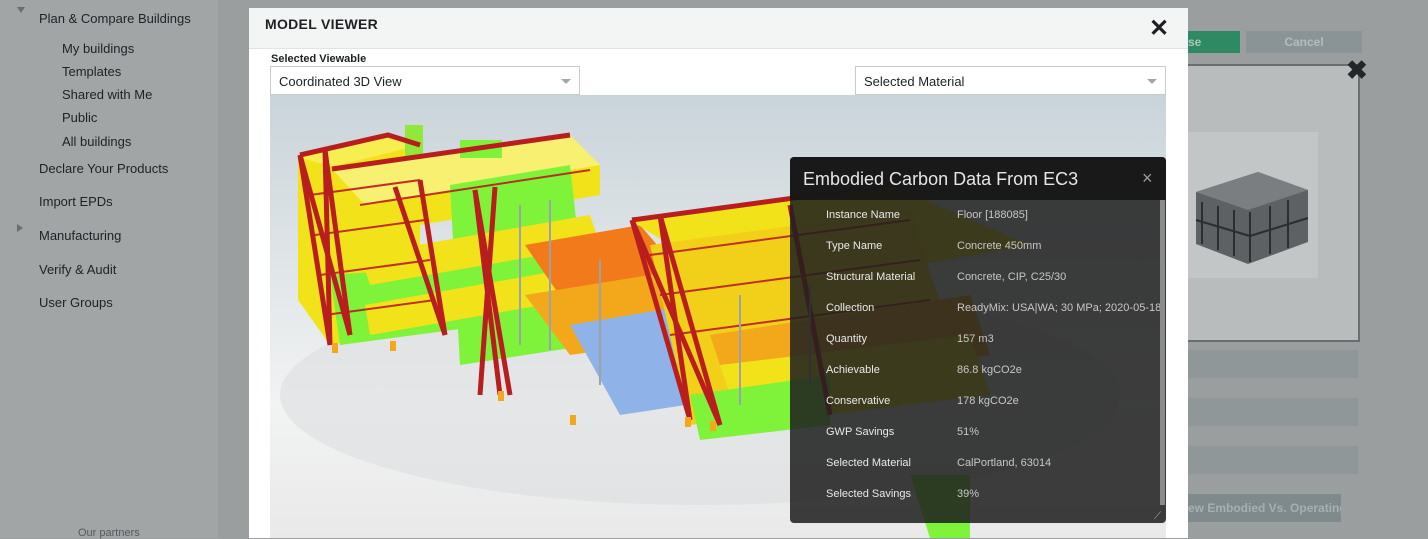  I want to click on ec3-row-value: Concrete, CIP, C25/30, so click(1012, 277).